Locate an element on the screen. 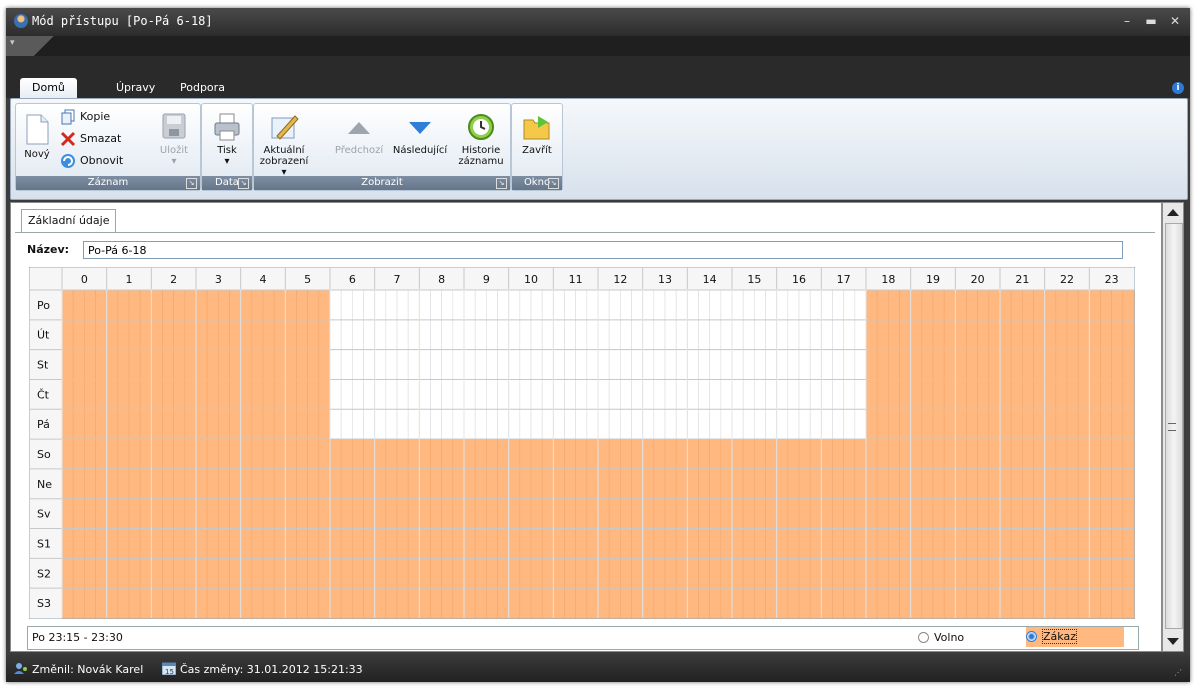 The image size is (1196, 690). okno-launcher-icon: ↘ is located at coordinates (553, 183).